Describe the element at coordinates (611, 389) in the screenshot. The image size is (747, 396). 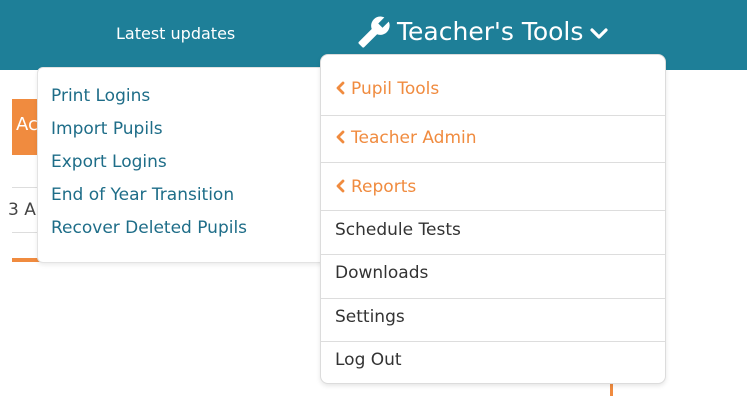
I see `background-accent-marker` at that location.